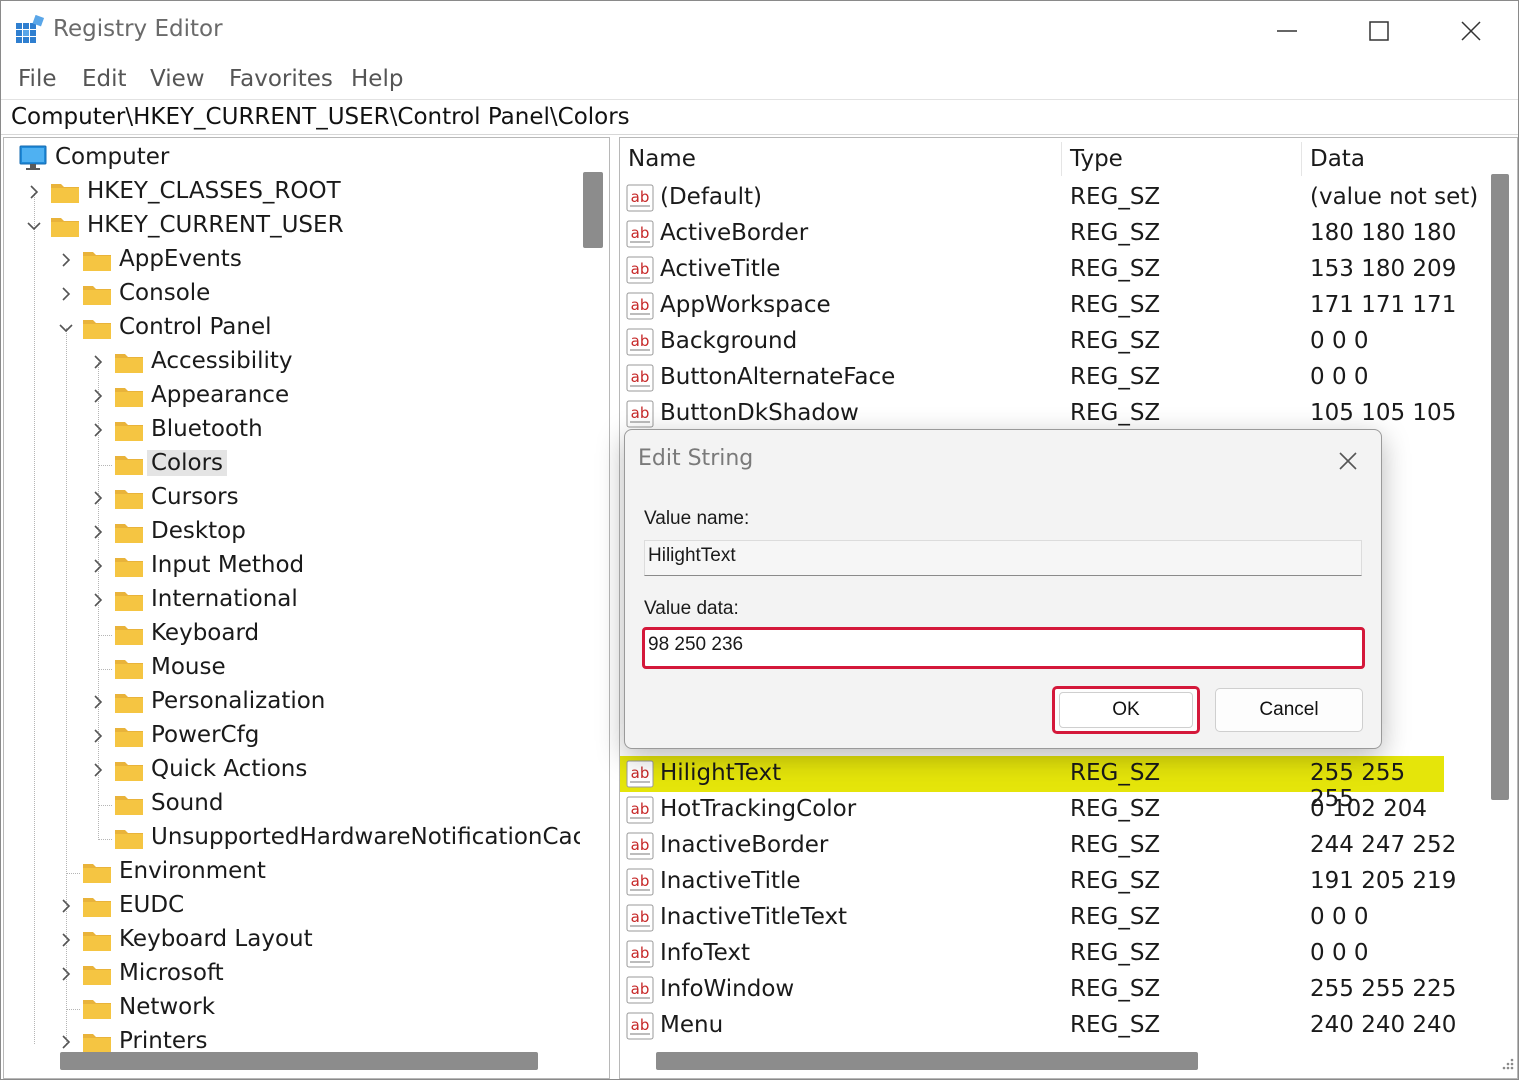 The width and height of the screenshot is (1519, 1080). What do you see at coordinates (1050, 1026) in the screenshot?
I see `value-row: ab Menu REG_SZ 240 240 240` at bounding box center [1050, 1026].